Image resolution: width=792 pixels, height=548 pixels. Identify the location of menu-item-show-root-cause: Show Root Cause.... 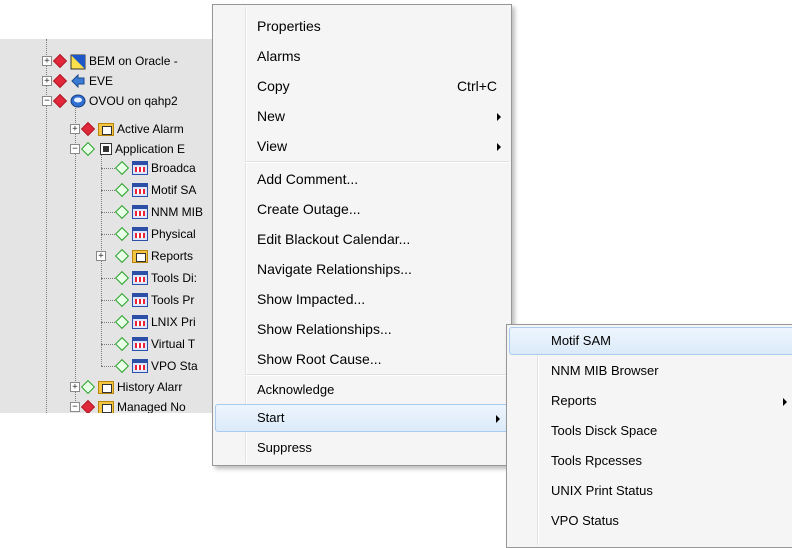
(362, 359).